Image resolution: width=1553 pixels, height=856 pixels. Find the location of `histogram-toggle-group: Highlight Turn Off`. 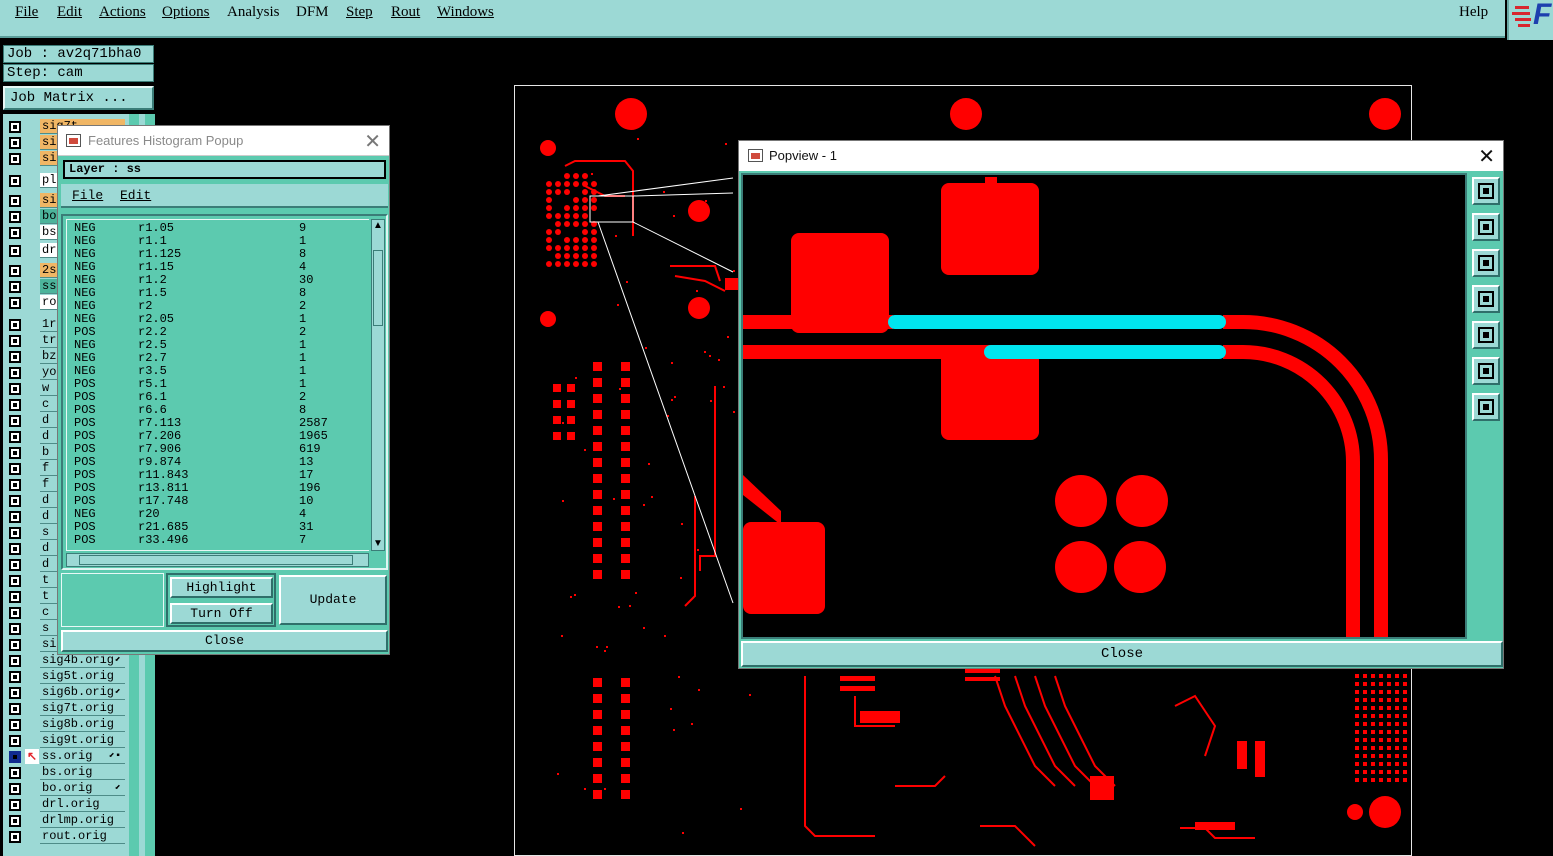

histogram-toggle-group: Highlight Turn Off is located at coordinates (221, 600).